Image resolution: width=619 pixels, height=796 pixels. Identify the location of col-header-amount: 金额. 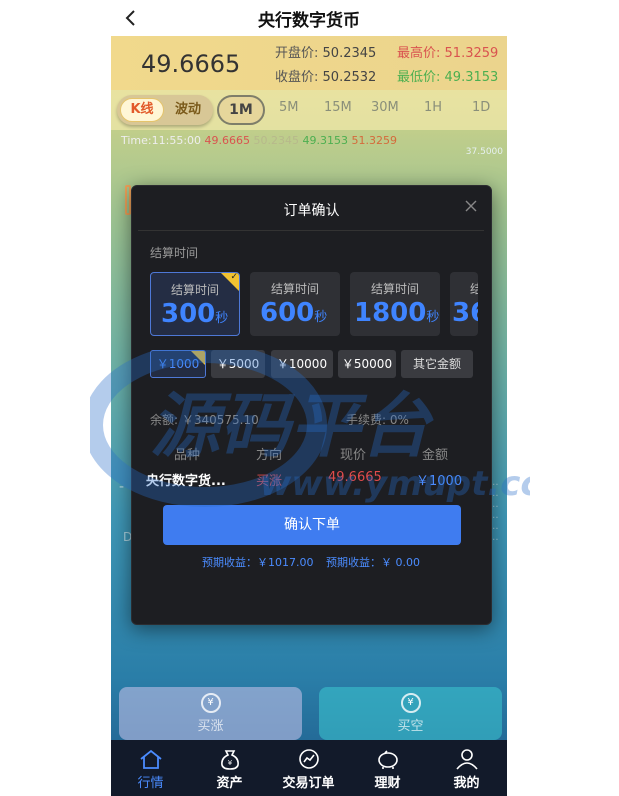
(435, 455).